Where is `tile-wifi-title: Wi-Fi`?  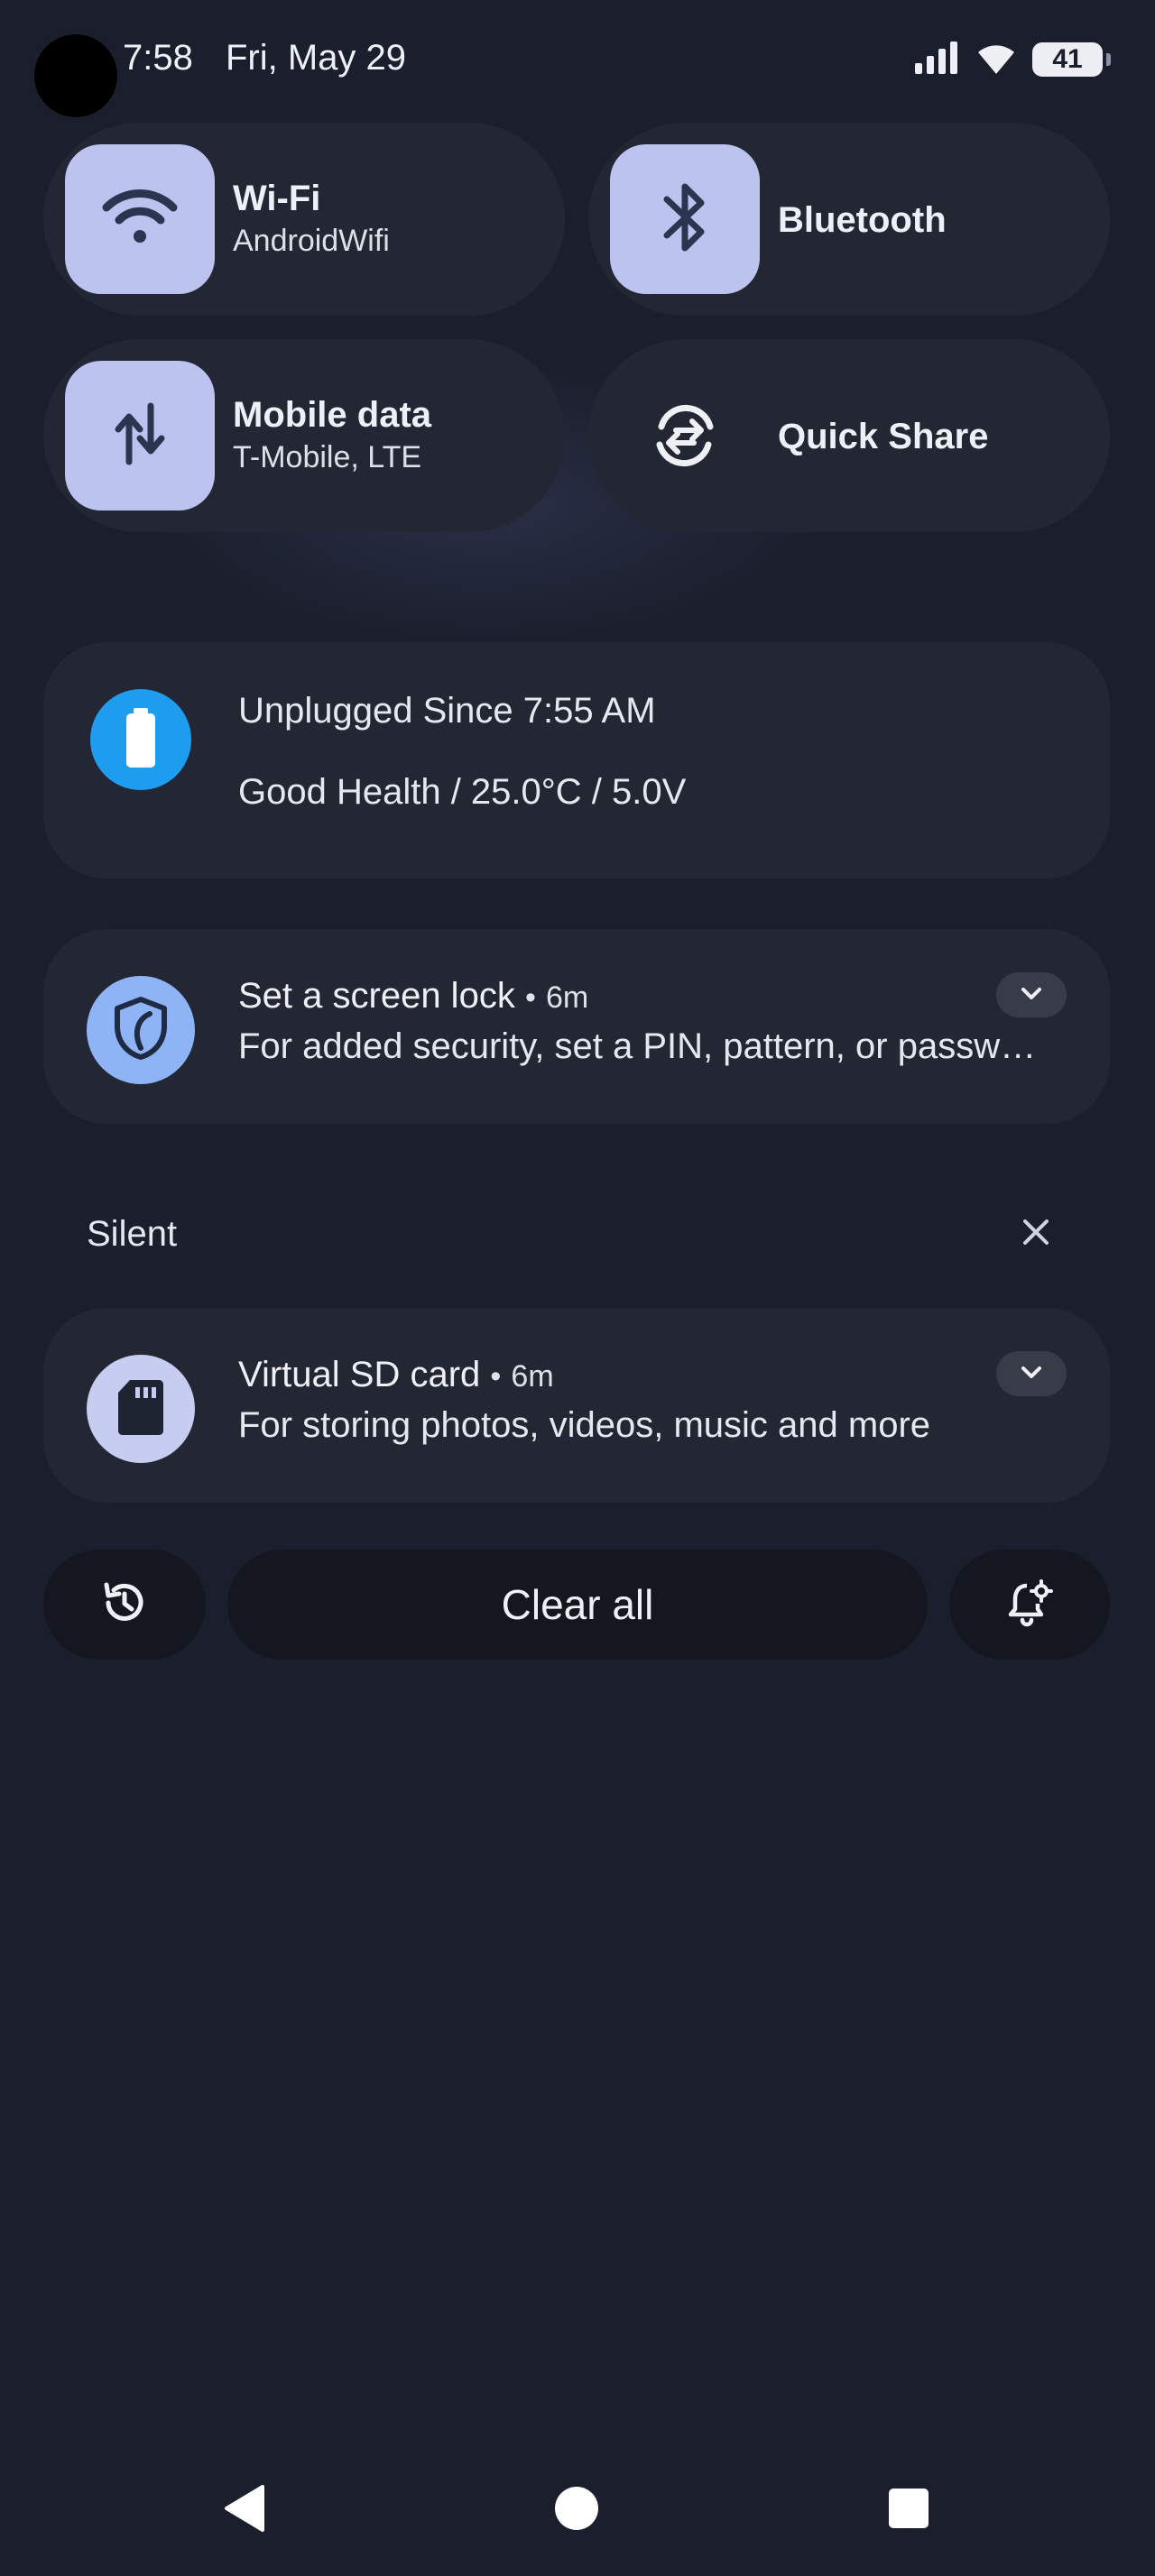
tile-wifi-title: Wi-Fi is located at coordinates (277, 198).